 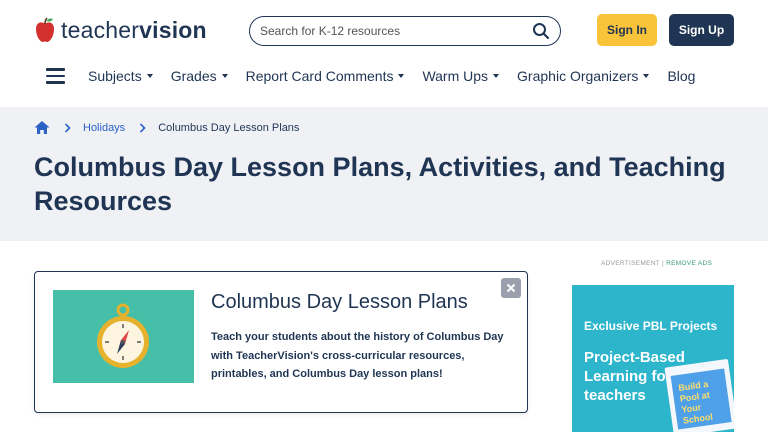 I want to click on search-input, so click(x=390, y=31).